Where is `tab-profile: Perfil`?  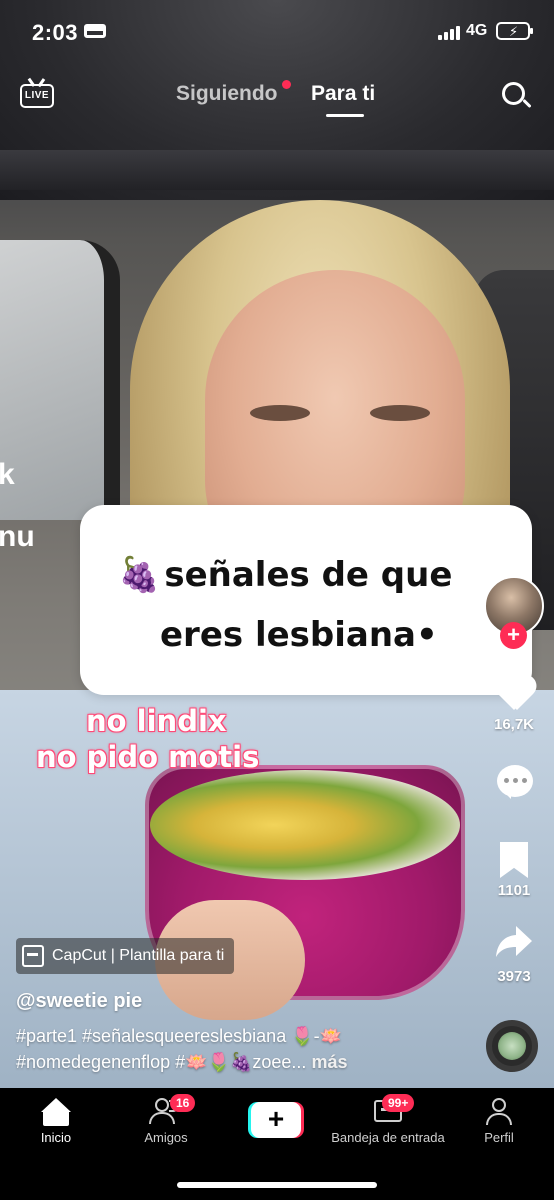 tab-profile: Perfil is located at coordinates (499, 1121).